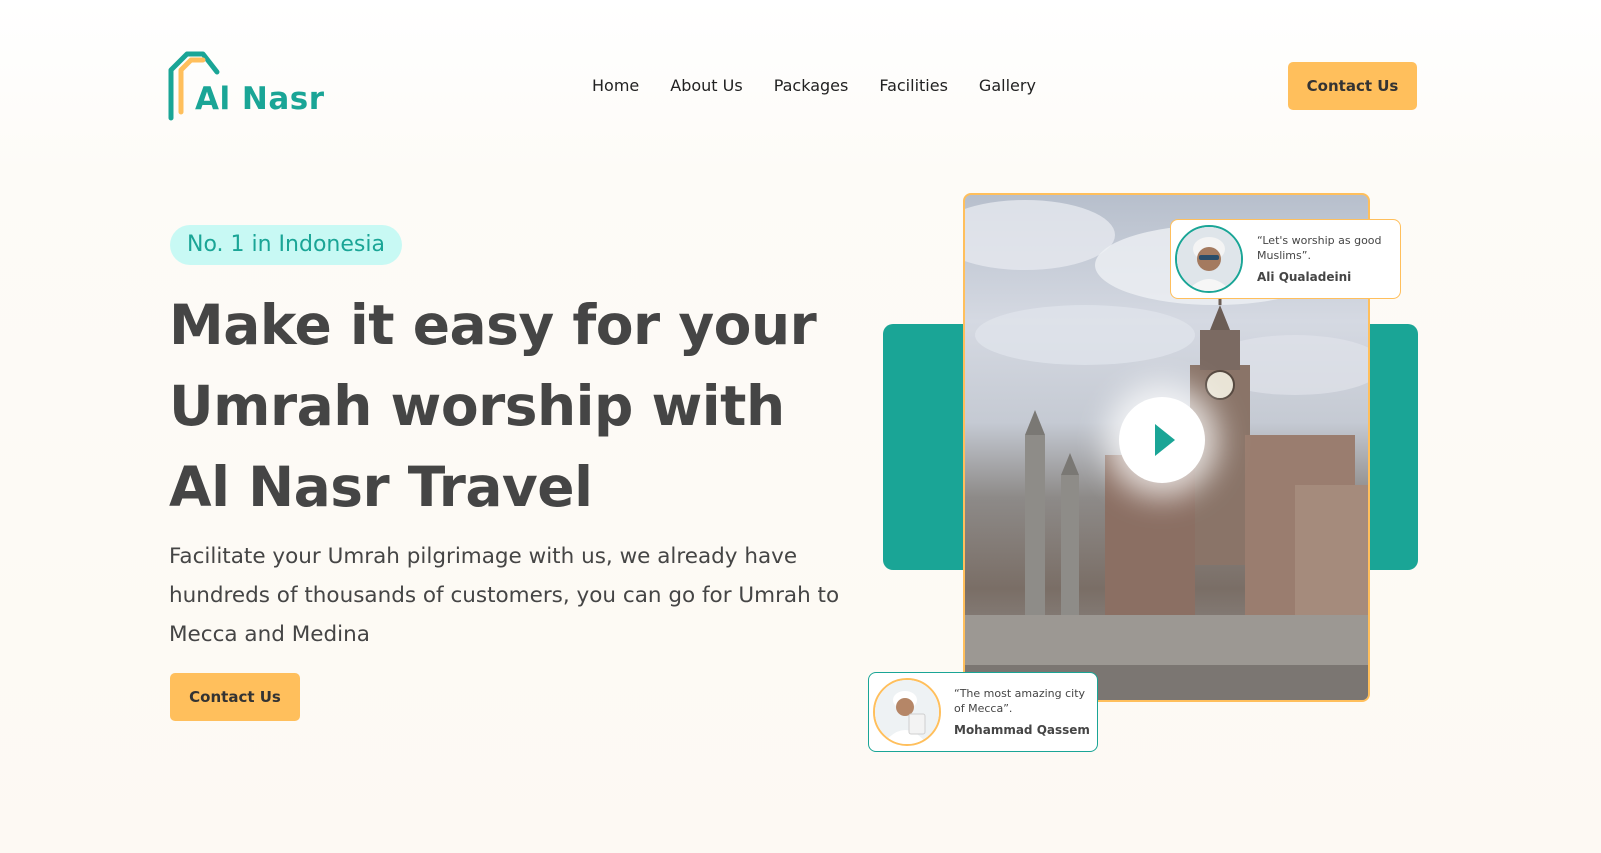 Image resolution: width=1601 pixels, height=853 pixels. Describe the element at coordinates (1020, 701) in the screenshot. I see `testimonial-quote: “The most amazing city of Mecca”.` at that location.